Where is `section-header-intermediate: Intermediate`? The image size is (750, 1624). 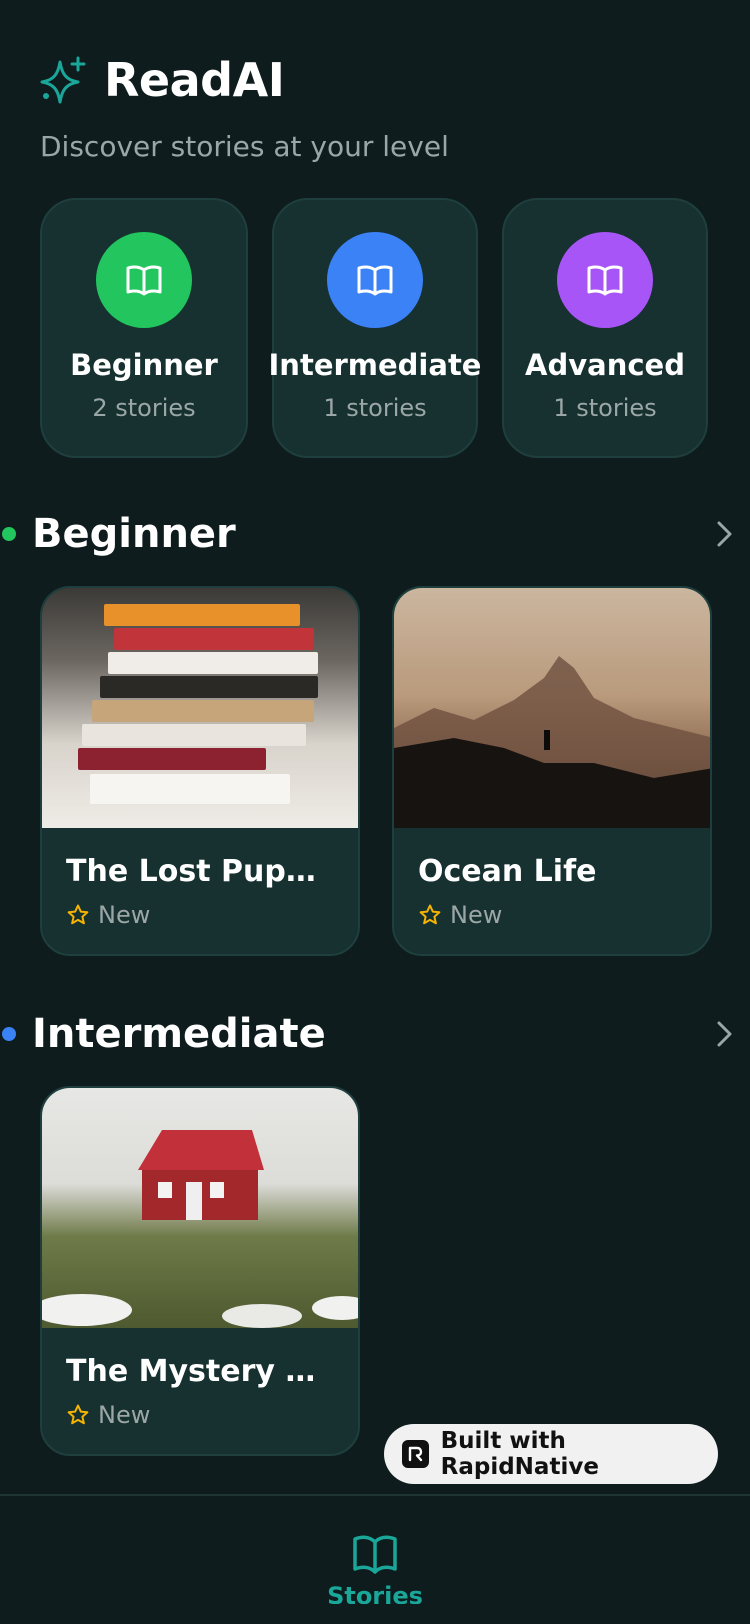 section-header-intermediate: Intermediate is located at coordinates (375, 1034).